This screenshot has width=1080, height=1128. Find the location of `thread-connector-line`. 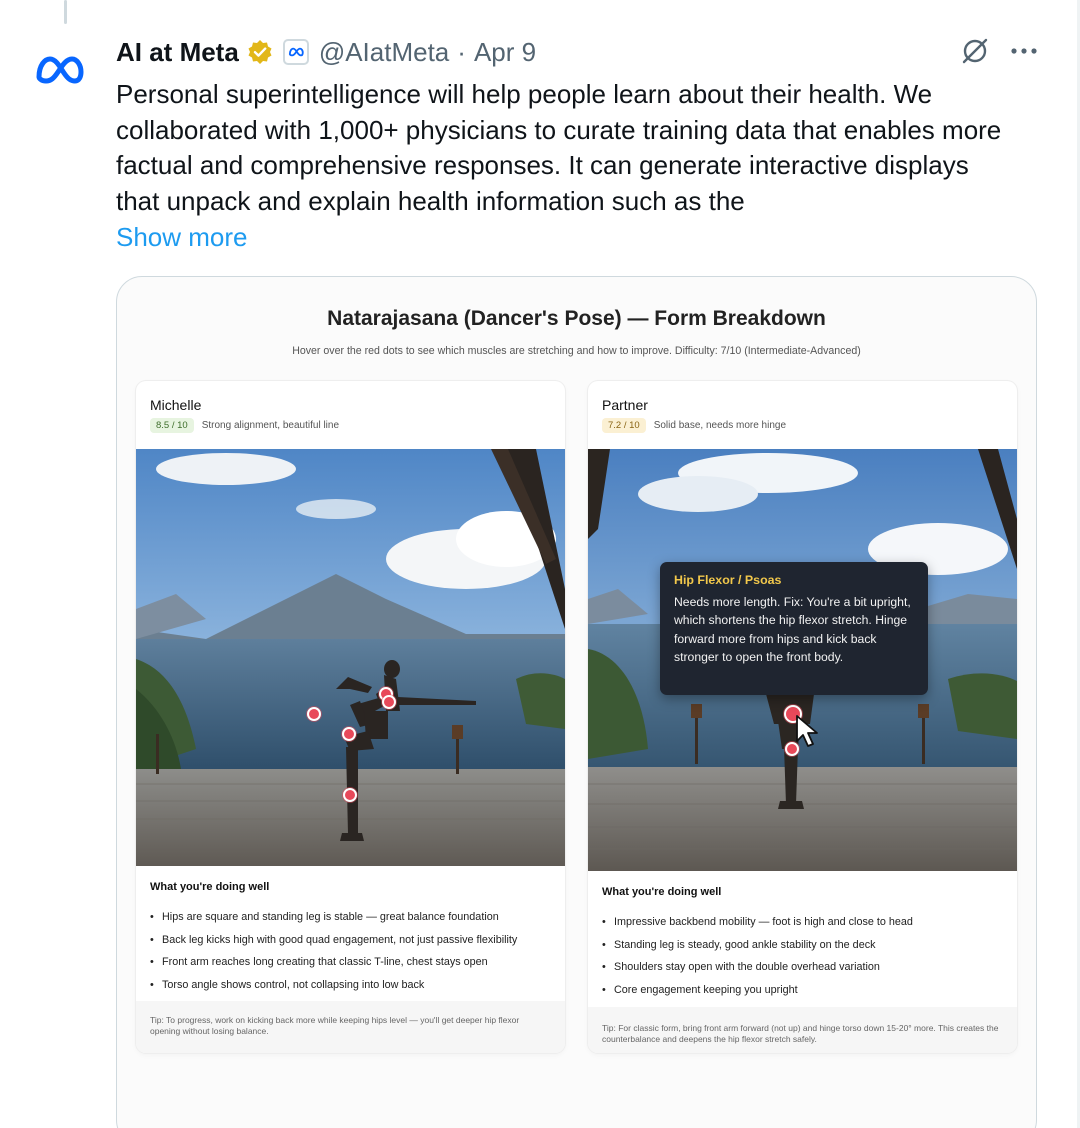

thread-connector-line is located at coordinates (65, 12).